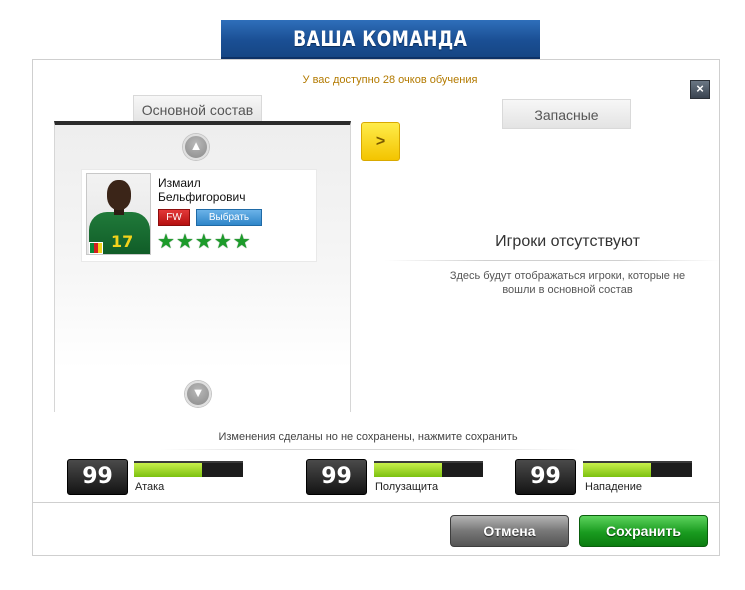 The height and width of the screenshot is (590, 745). I want to click on scroll-down-button: ▼, so click(198, 394).